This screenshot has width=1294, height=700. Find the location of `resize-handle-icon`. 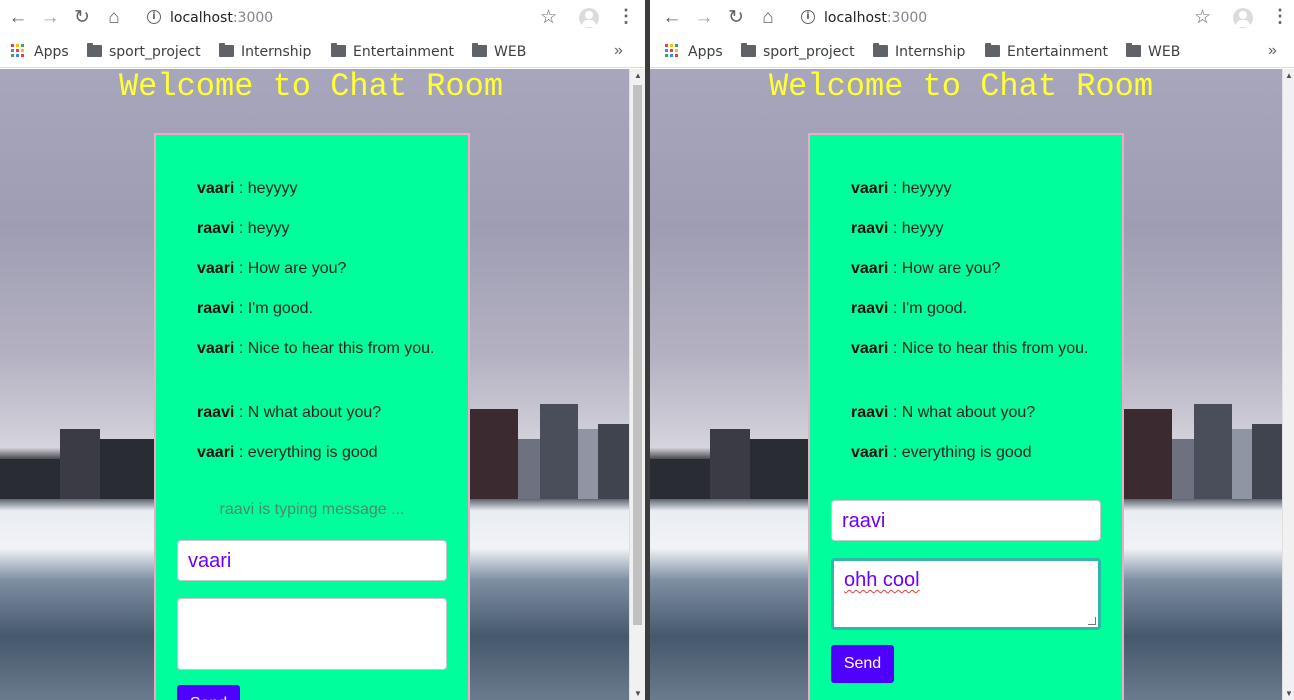

resize-handle-icon is located at coordinates (1092, 621).